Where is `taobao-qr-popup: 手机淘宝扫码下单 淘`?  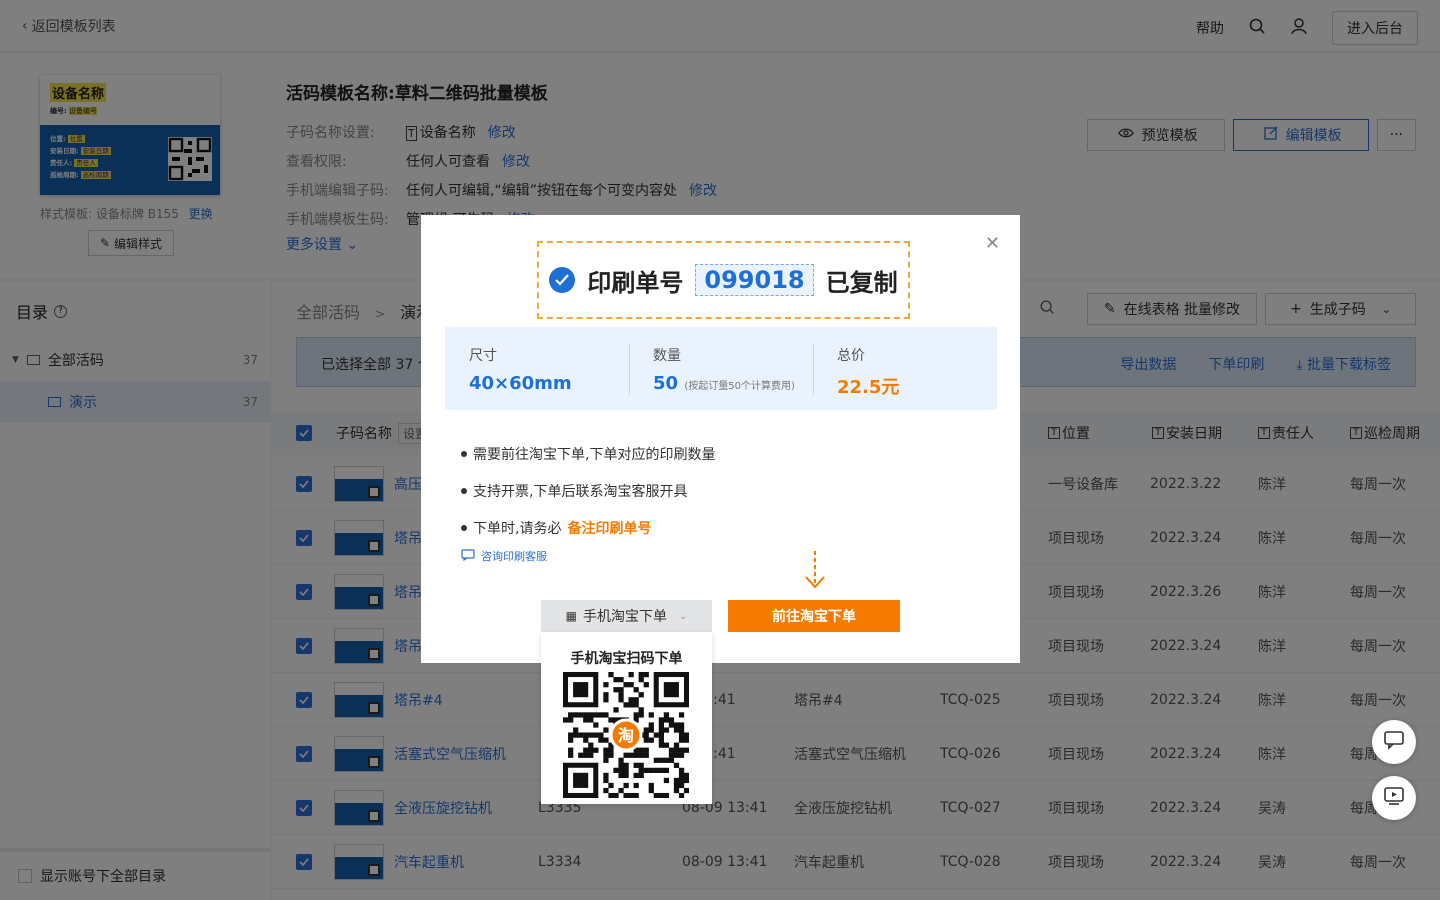
taobao-qr-popup: 手机淘宝扫码下单 淘 is located at coordinates (626, 718).